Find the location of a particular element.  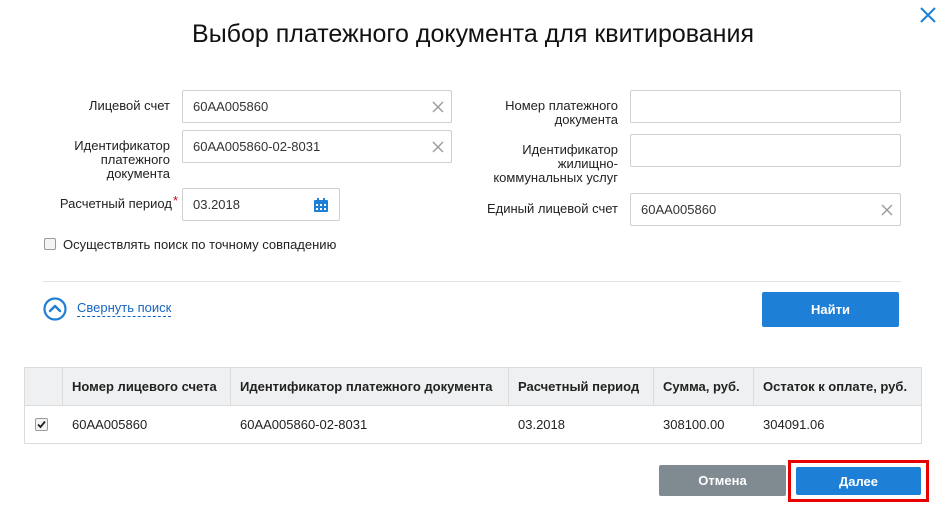

hcs-id-label-line-1: Идентификатор is located at coordinates (570, 149).